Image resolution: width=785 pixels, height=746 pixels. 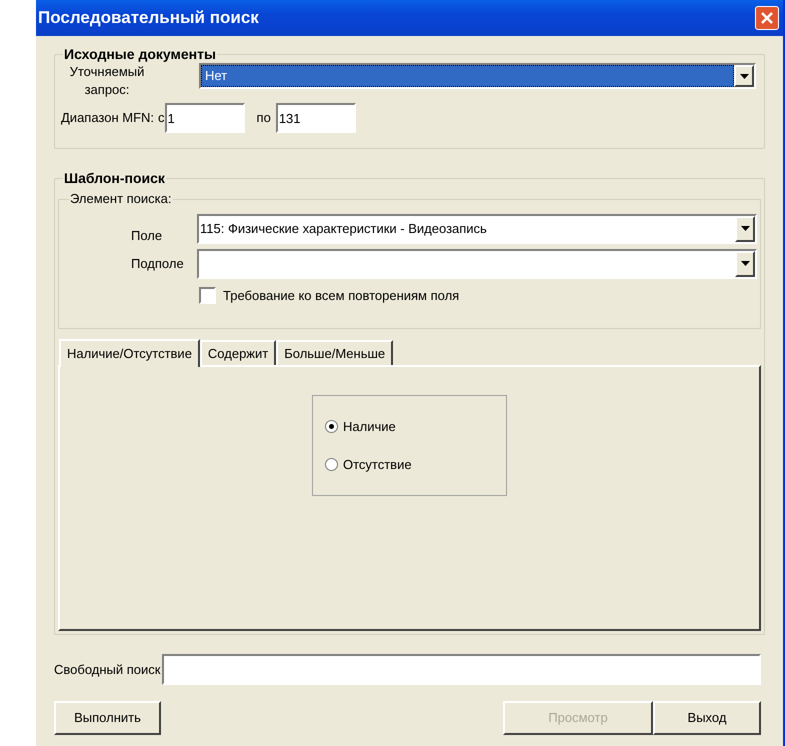 I want to click on from-label: с, so click(x=161, y=118).